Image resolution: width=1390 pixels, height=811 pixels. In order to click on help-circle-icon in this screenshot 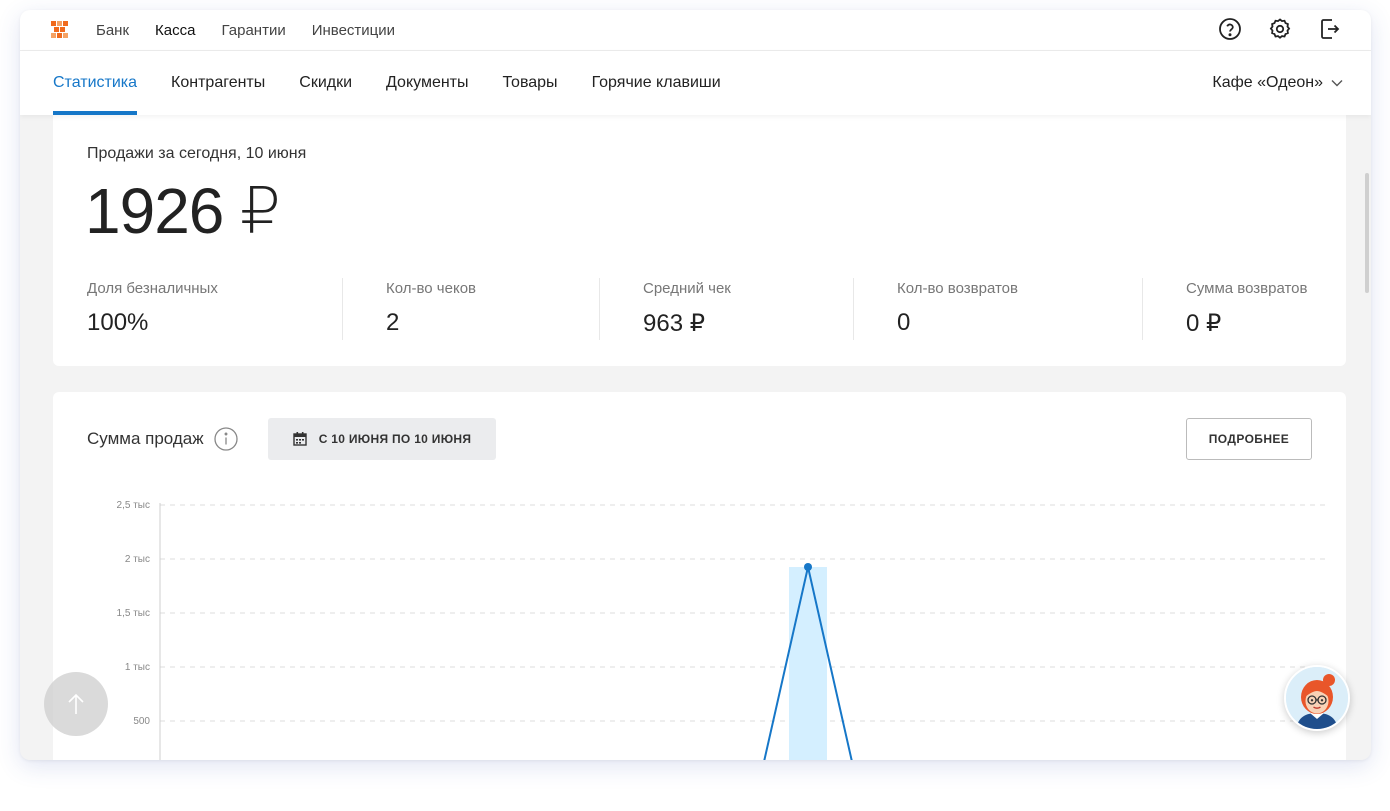, I will do `click(1230, 29)`.